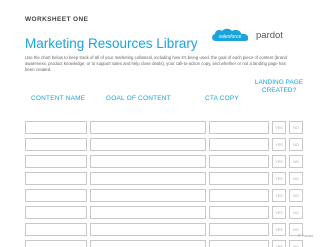 The height and width of the screenshot is (247, 320). I want to click on col-header-landing-page: LANDING PAGE CREATED?, so click(279, 86).